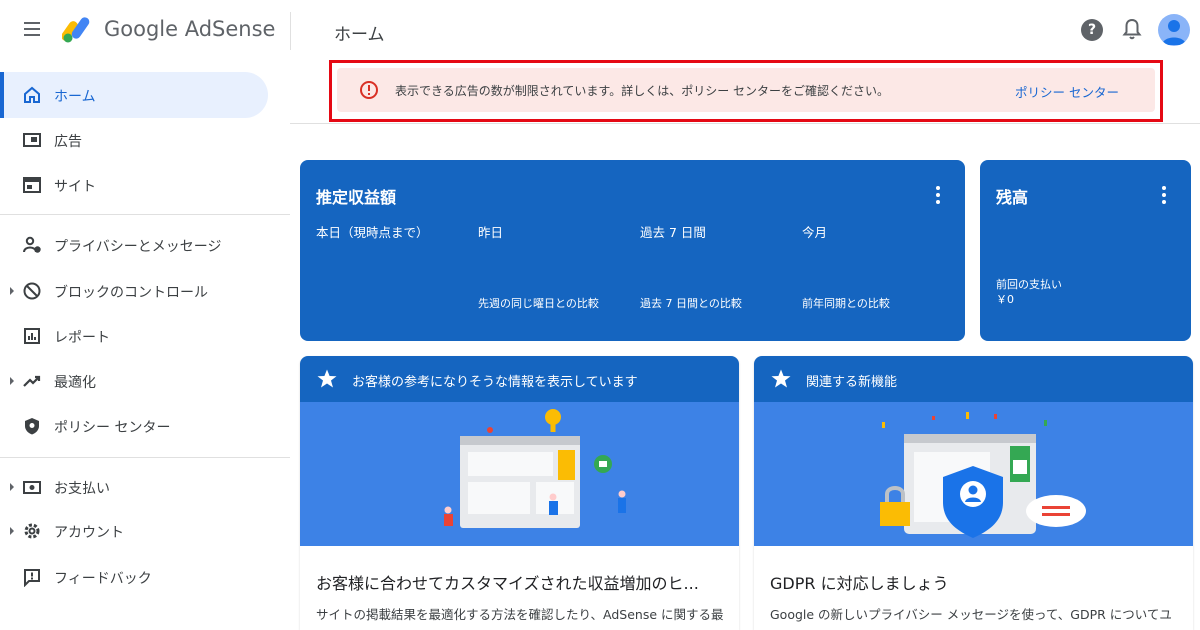 This screenshot has width=1200, height=630. I want to click on help-icon: ?, so click(1092, 30).